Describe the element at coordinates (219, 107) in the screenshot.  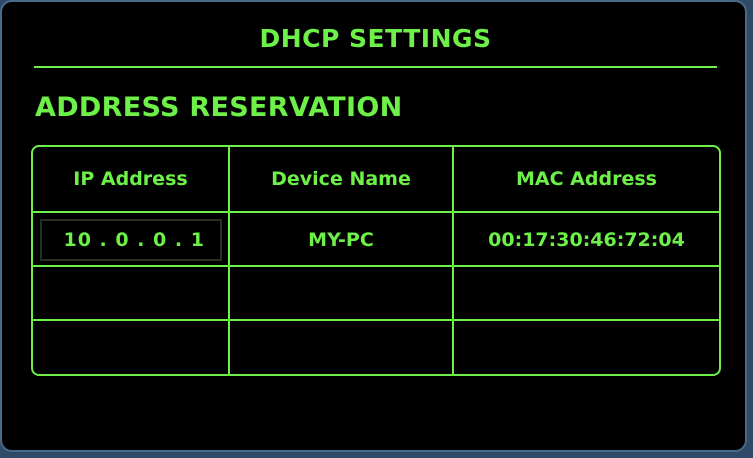
I see `section-heading: ADDRESS RESERVATION` at that location.